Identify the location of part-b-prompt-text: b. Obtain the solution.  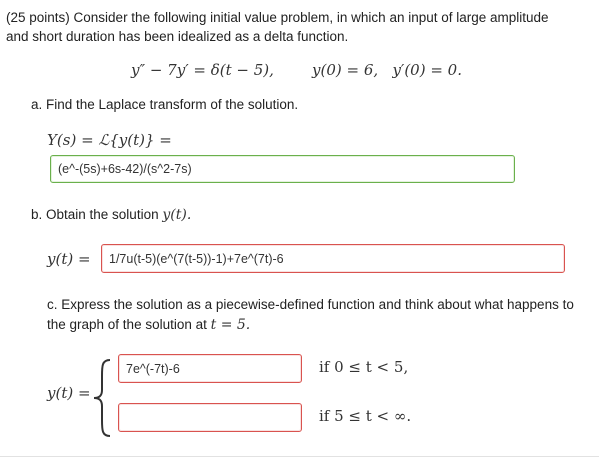
(95, 214).